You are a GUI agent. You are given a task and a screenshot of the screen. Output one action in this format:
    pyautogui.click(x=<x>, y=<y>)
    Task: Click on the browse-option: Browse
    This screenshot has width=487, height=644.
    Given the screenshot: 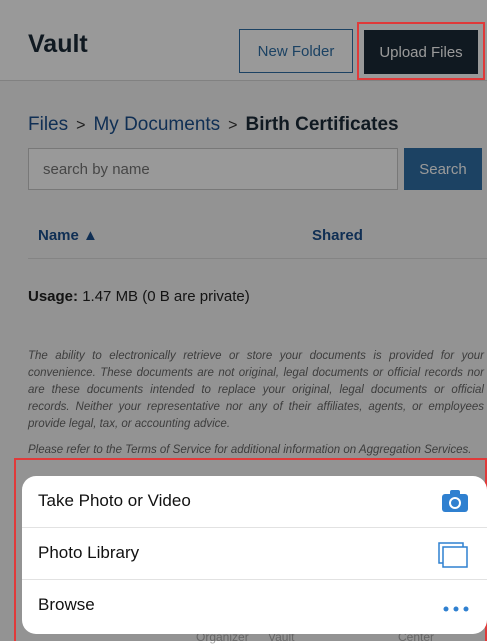 What is the action you would take?
    pyautogui.click(x=254, y=606)
    